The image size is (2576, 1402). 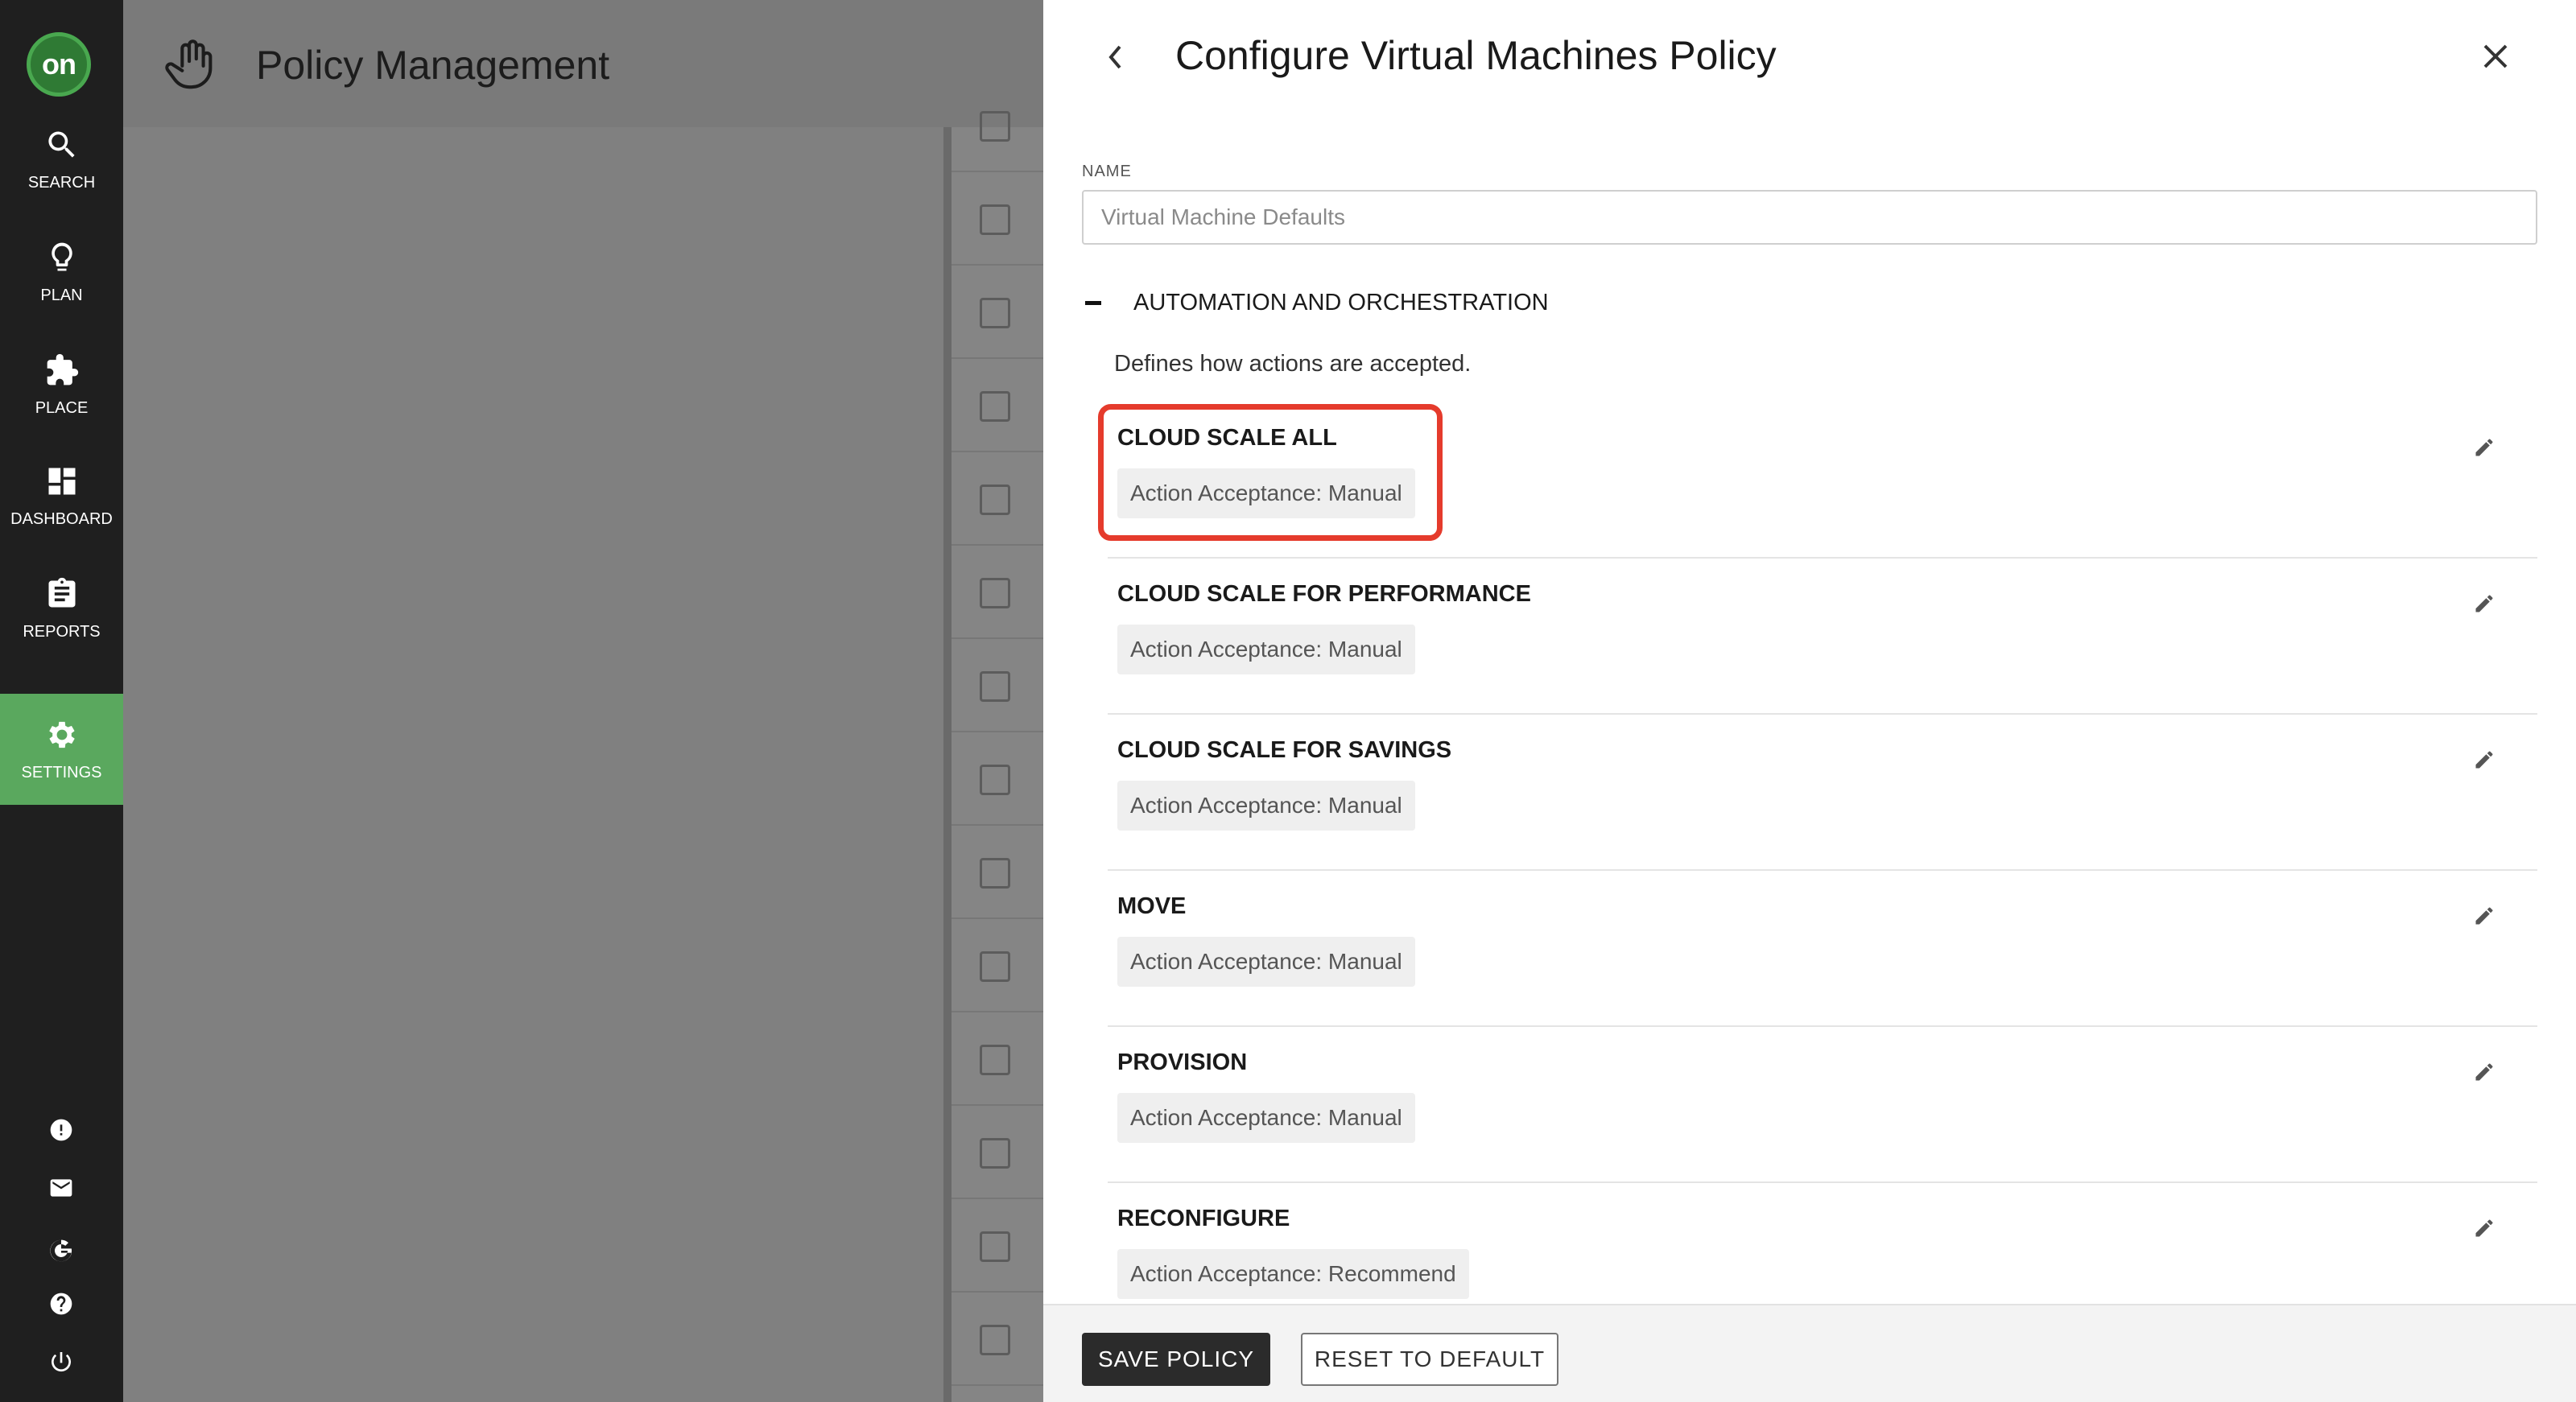 I want to click on close-button, so click(x=2495, y=56).